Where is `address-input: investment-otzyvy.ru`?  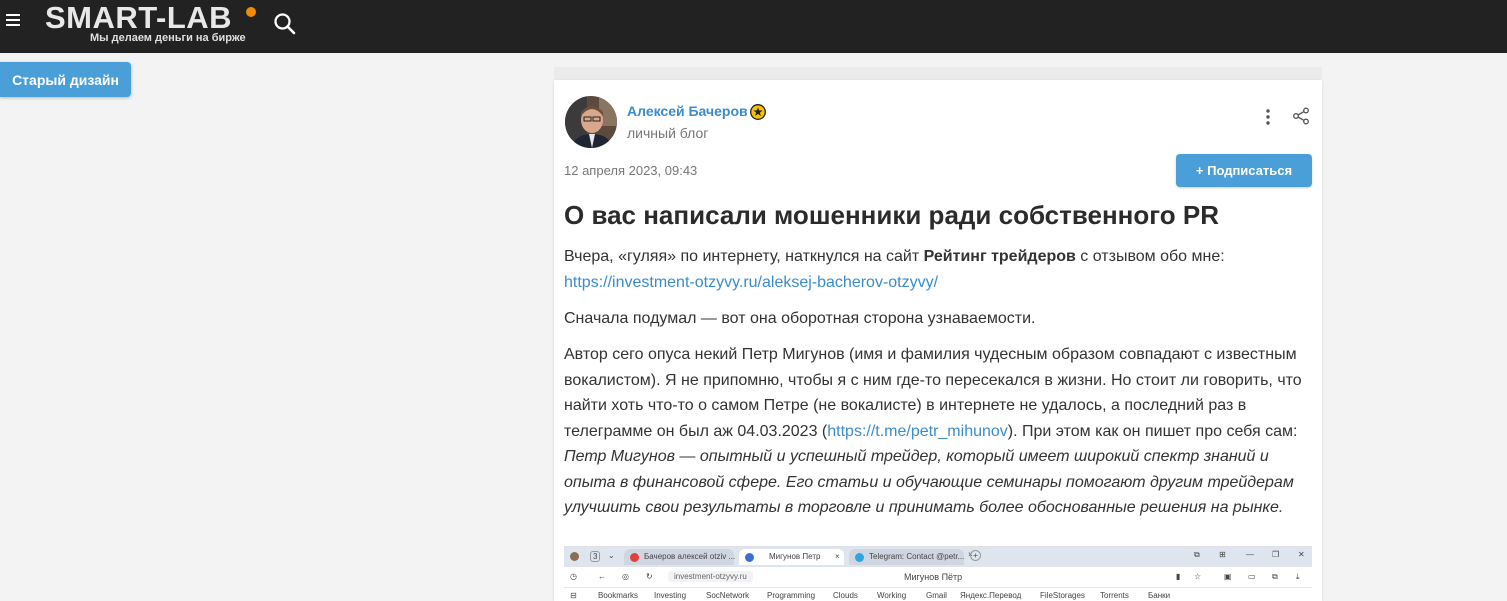 address-input: investment-otzyvy.ru is located at coordinates (710, 576).